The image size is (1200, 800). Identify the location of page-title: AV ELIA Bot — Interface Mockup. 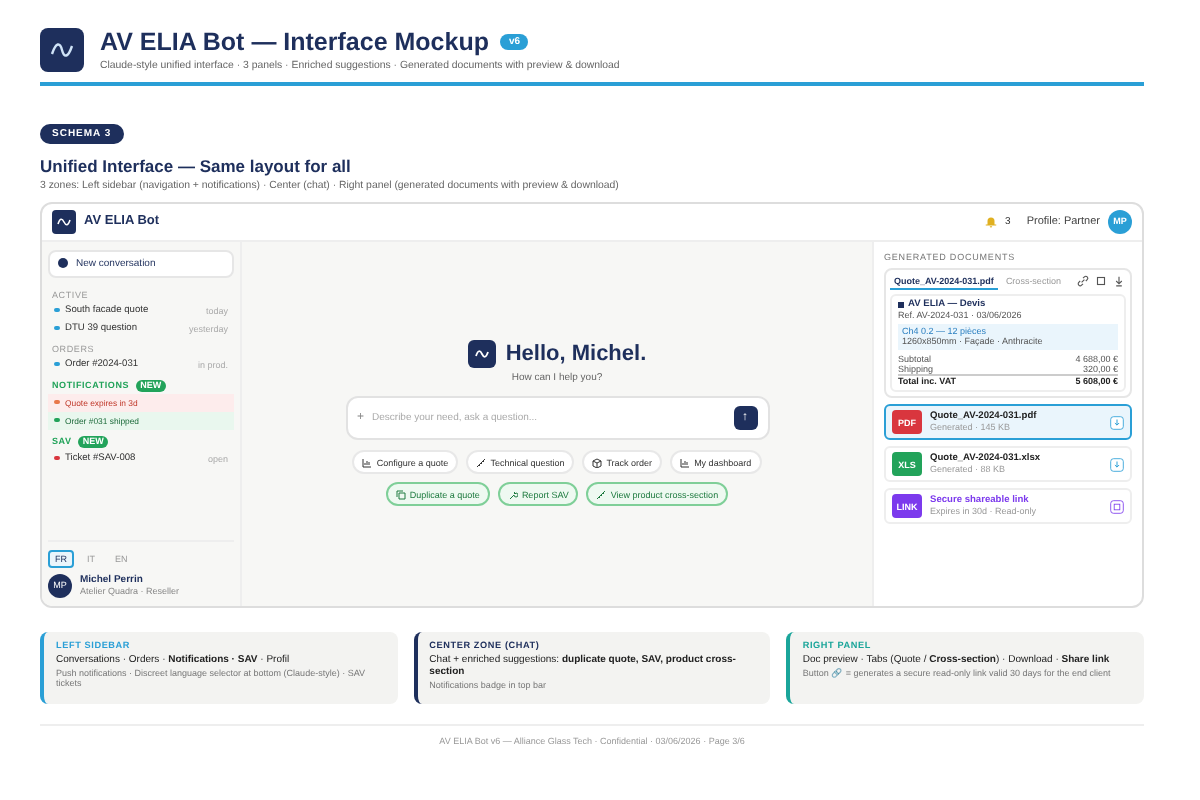
(294, 42).